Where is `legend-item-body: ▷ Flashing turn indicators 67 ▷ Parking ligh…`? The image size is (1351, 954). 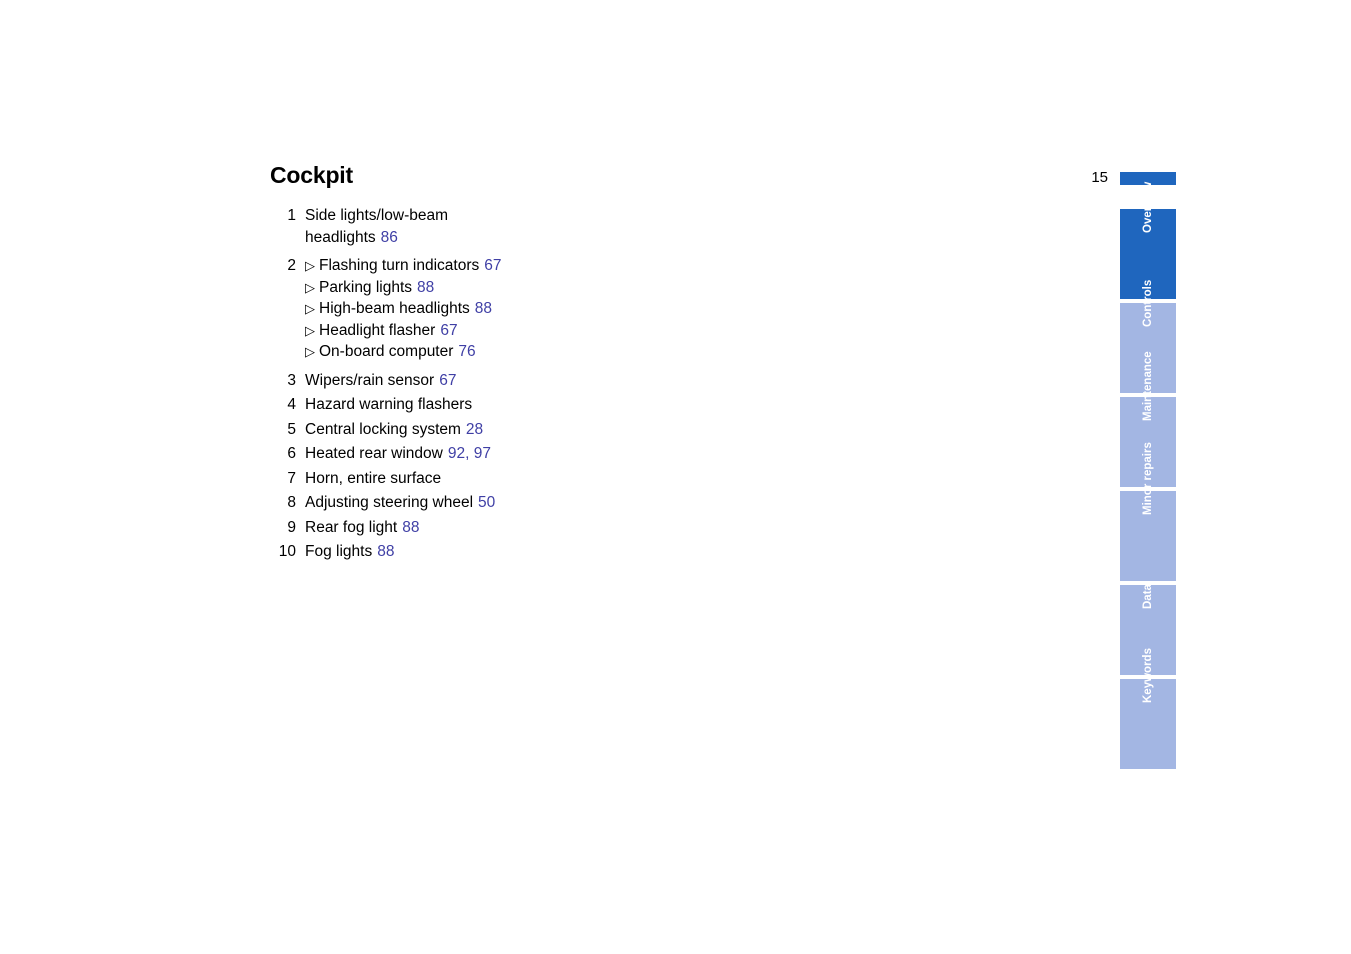
legend-item-body: ▷ Flashing turn indicators 67 ▷ Parking ligh… is located at coordinates (403, 309).